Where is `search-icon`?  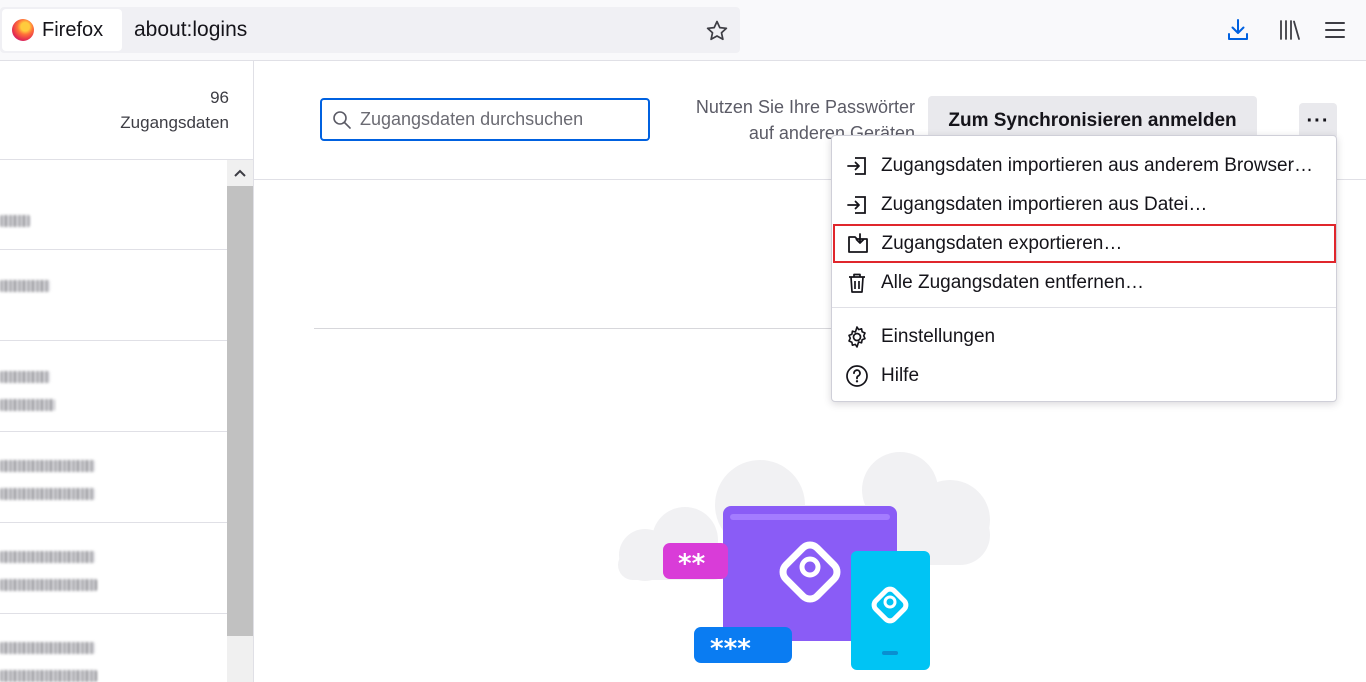 search-icon is located at coordinates (342, 119).